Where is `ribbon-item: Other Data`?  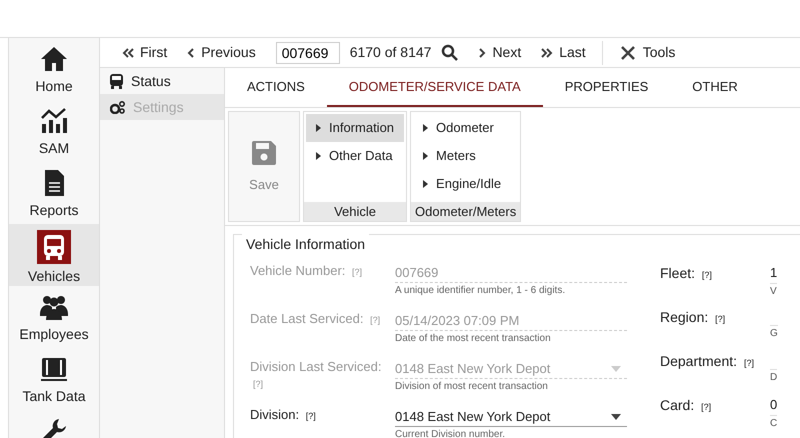 ribbon-item: Other Data is located at coordinates (355, 156).